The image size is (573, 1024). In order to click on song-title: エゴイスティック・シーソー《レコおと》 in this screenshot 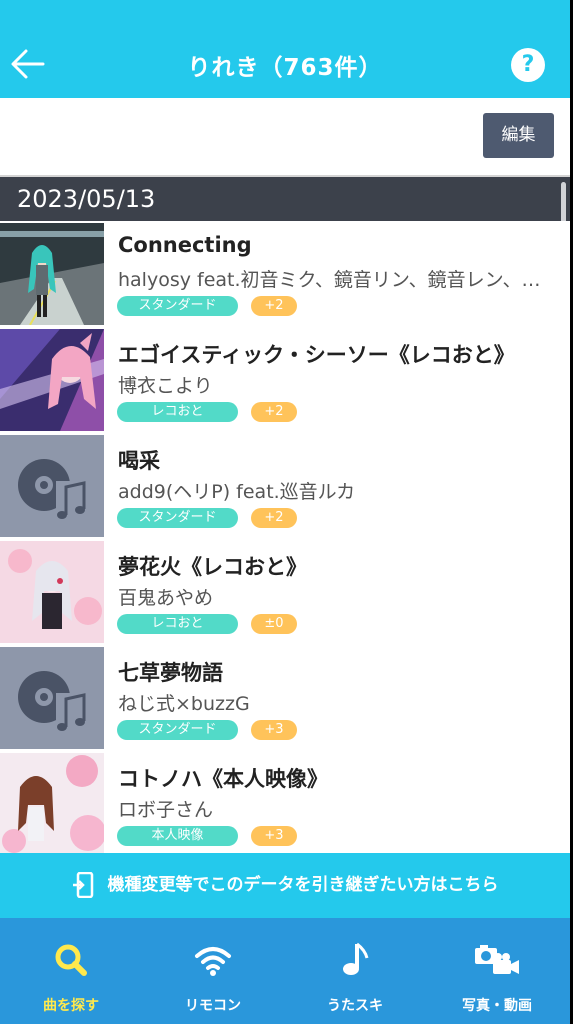, I will do `click(316, 355)`.